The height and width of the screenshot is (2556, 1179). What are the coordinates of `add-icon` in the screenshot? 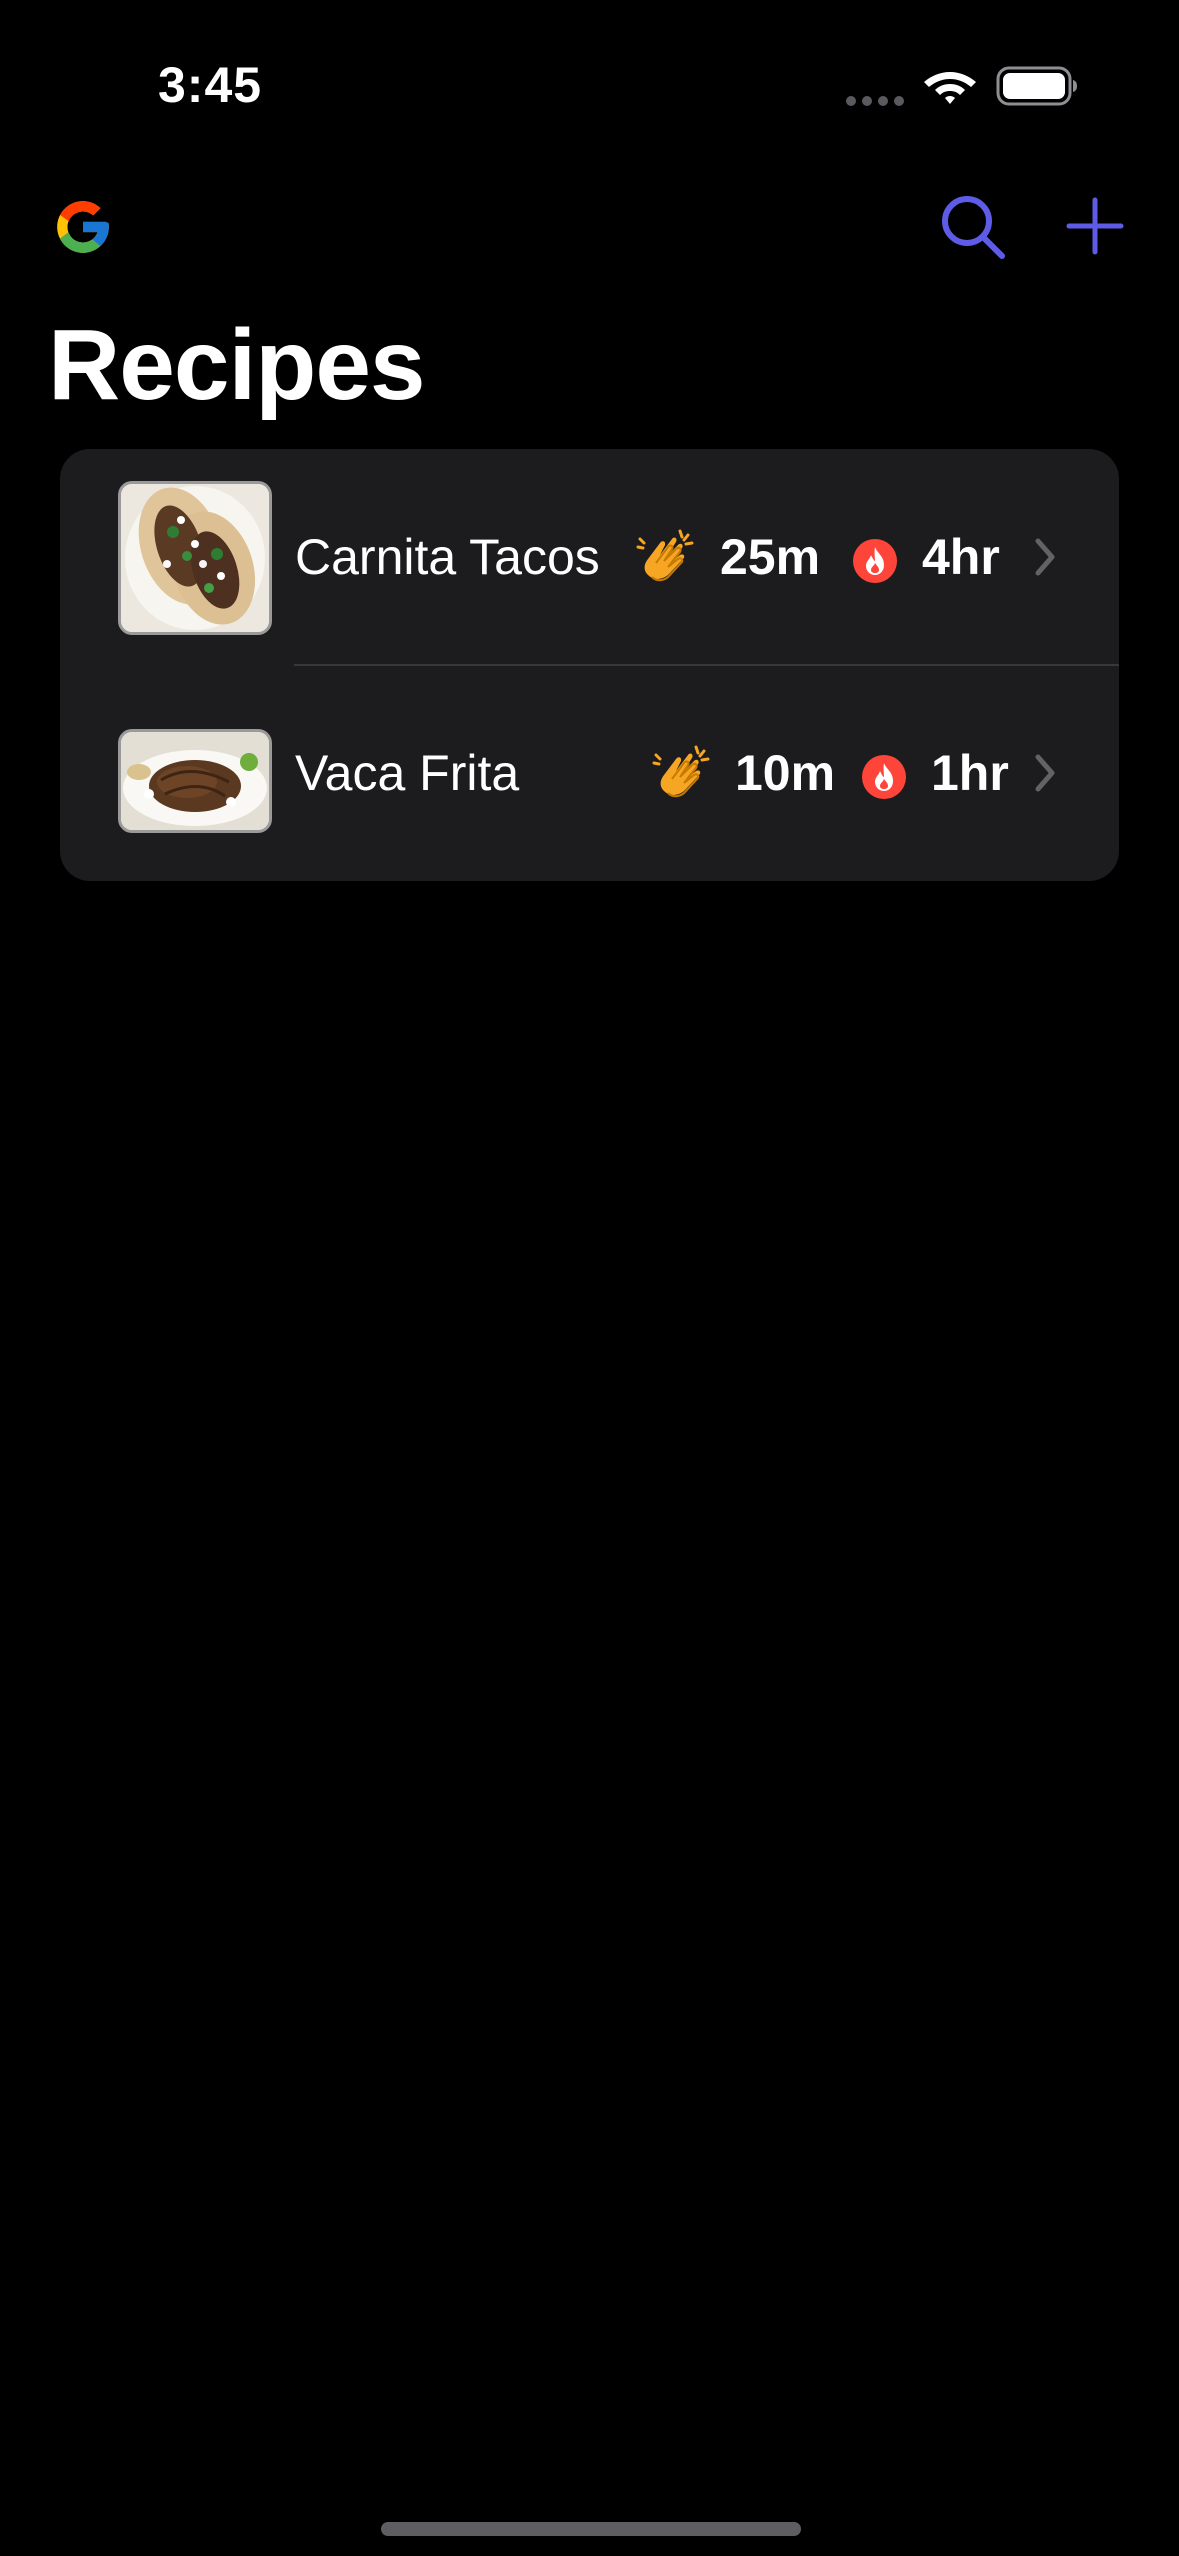 It's located at (1095, 226).